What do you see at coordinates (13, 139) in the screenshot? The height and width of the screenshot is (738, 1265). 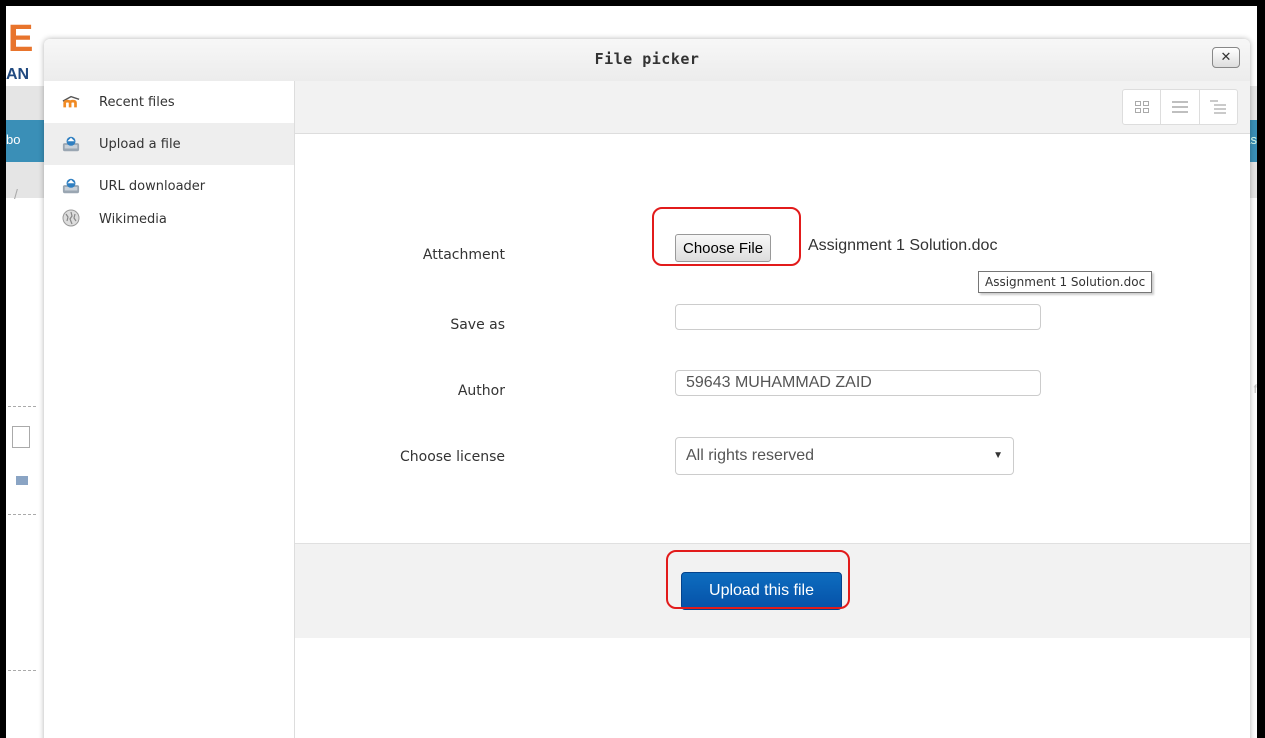 I see `background-nav-text-left: bo` at bounding box center [13, 139].